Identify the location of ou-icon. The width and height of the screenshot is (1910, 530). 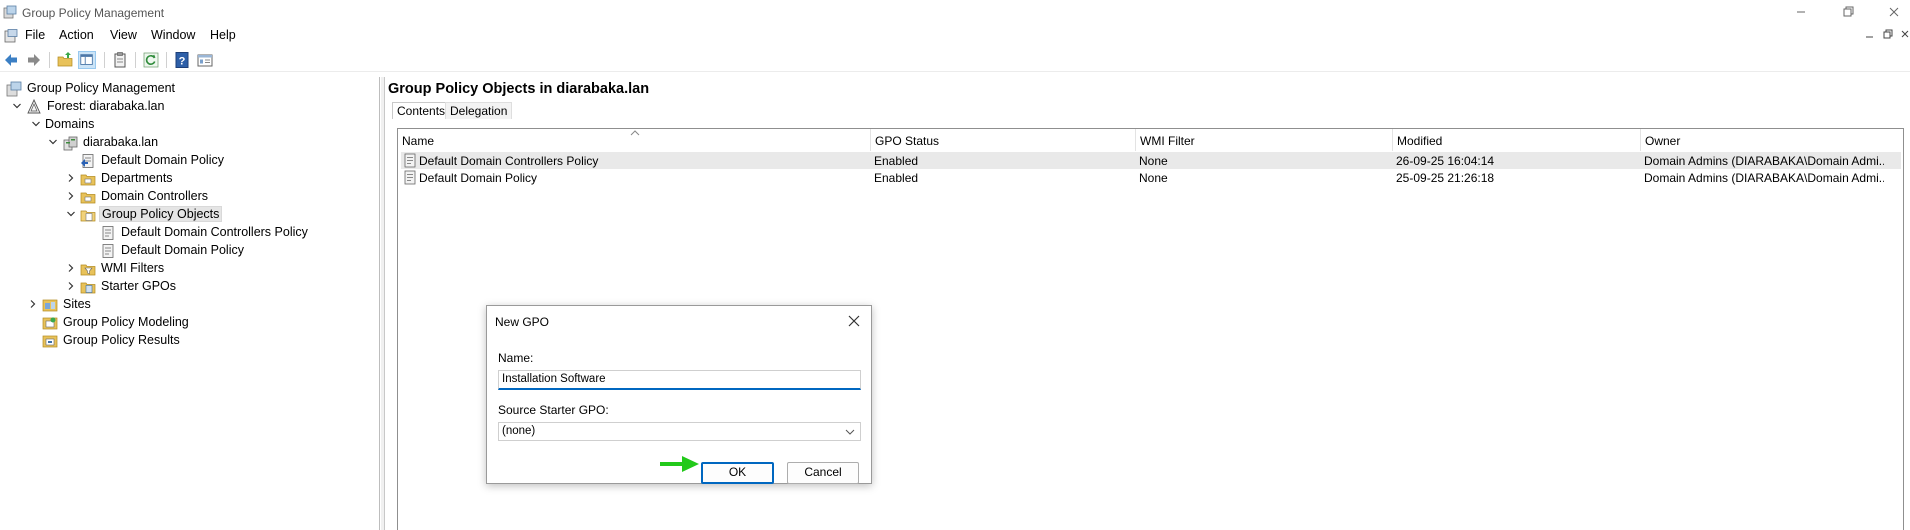
(88, 180).